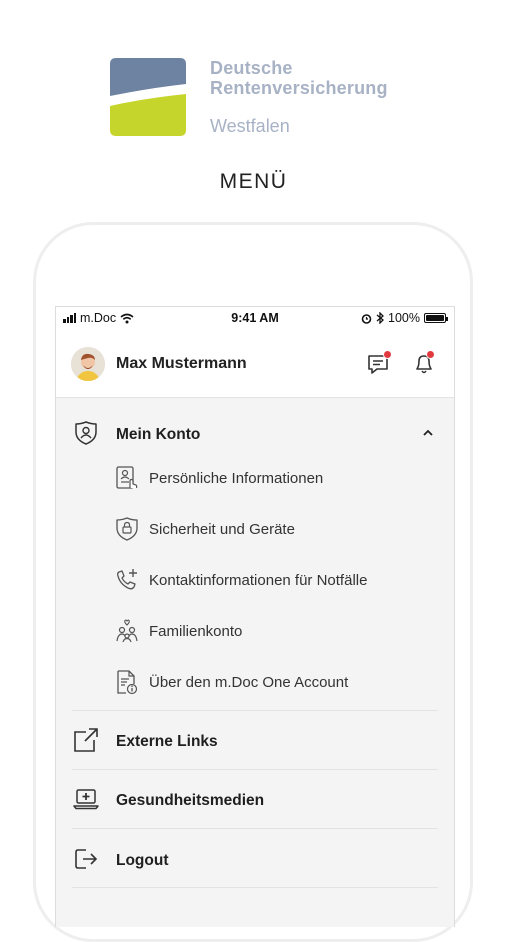 This screenshot has height=942, width=507. I want to click on chat-icon, so click(379, 363).